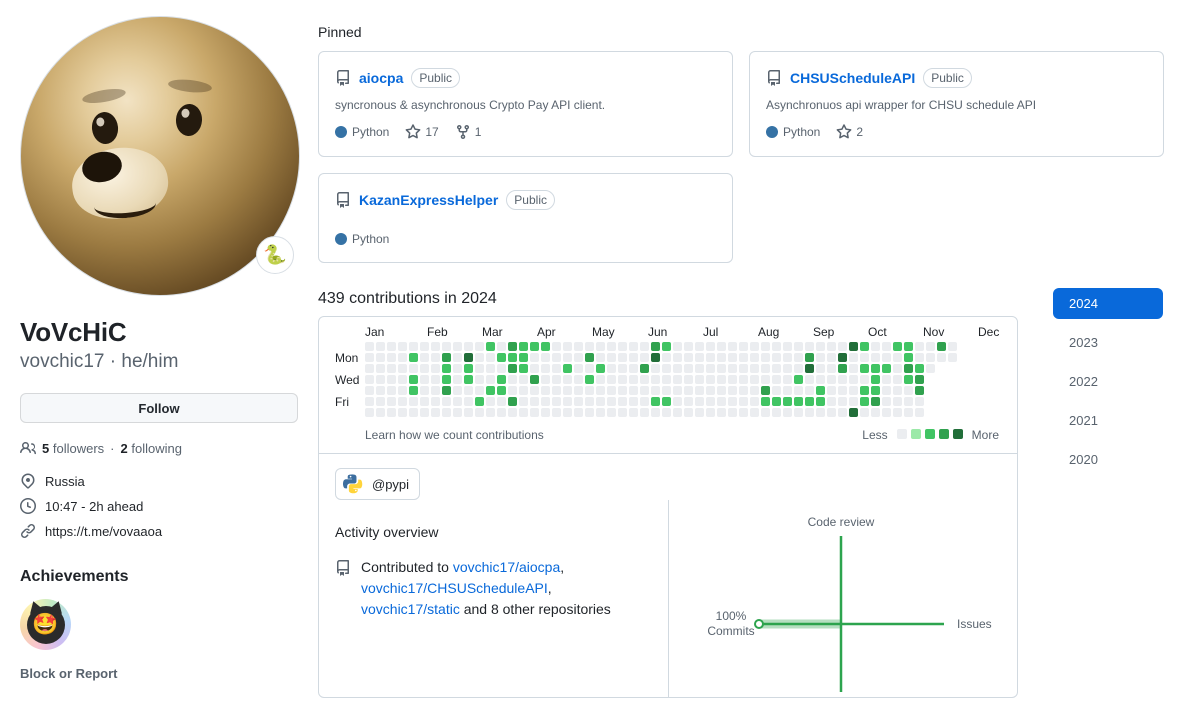 This screenshot has height=707, width=1189. I want to click on following-link: 2 following, so click(151, 448).